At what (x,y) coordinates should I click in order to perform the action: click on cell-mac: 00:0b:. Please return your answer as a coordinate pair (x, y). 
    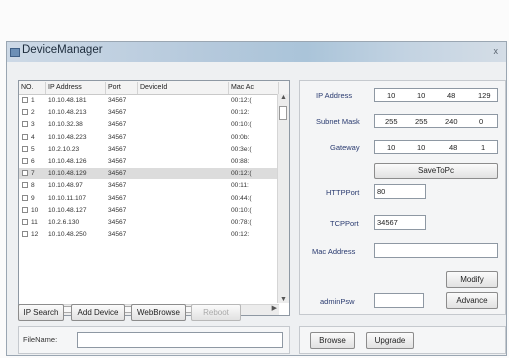
    Looking at the image, I should click on (240, 137).